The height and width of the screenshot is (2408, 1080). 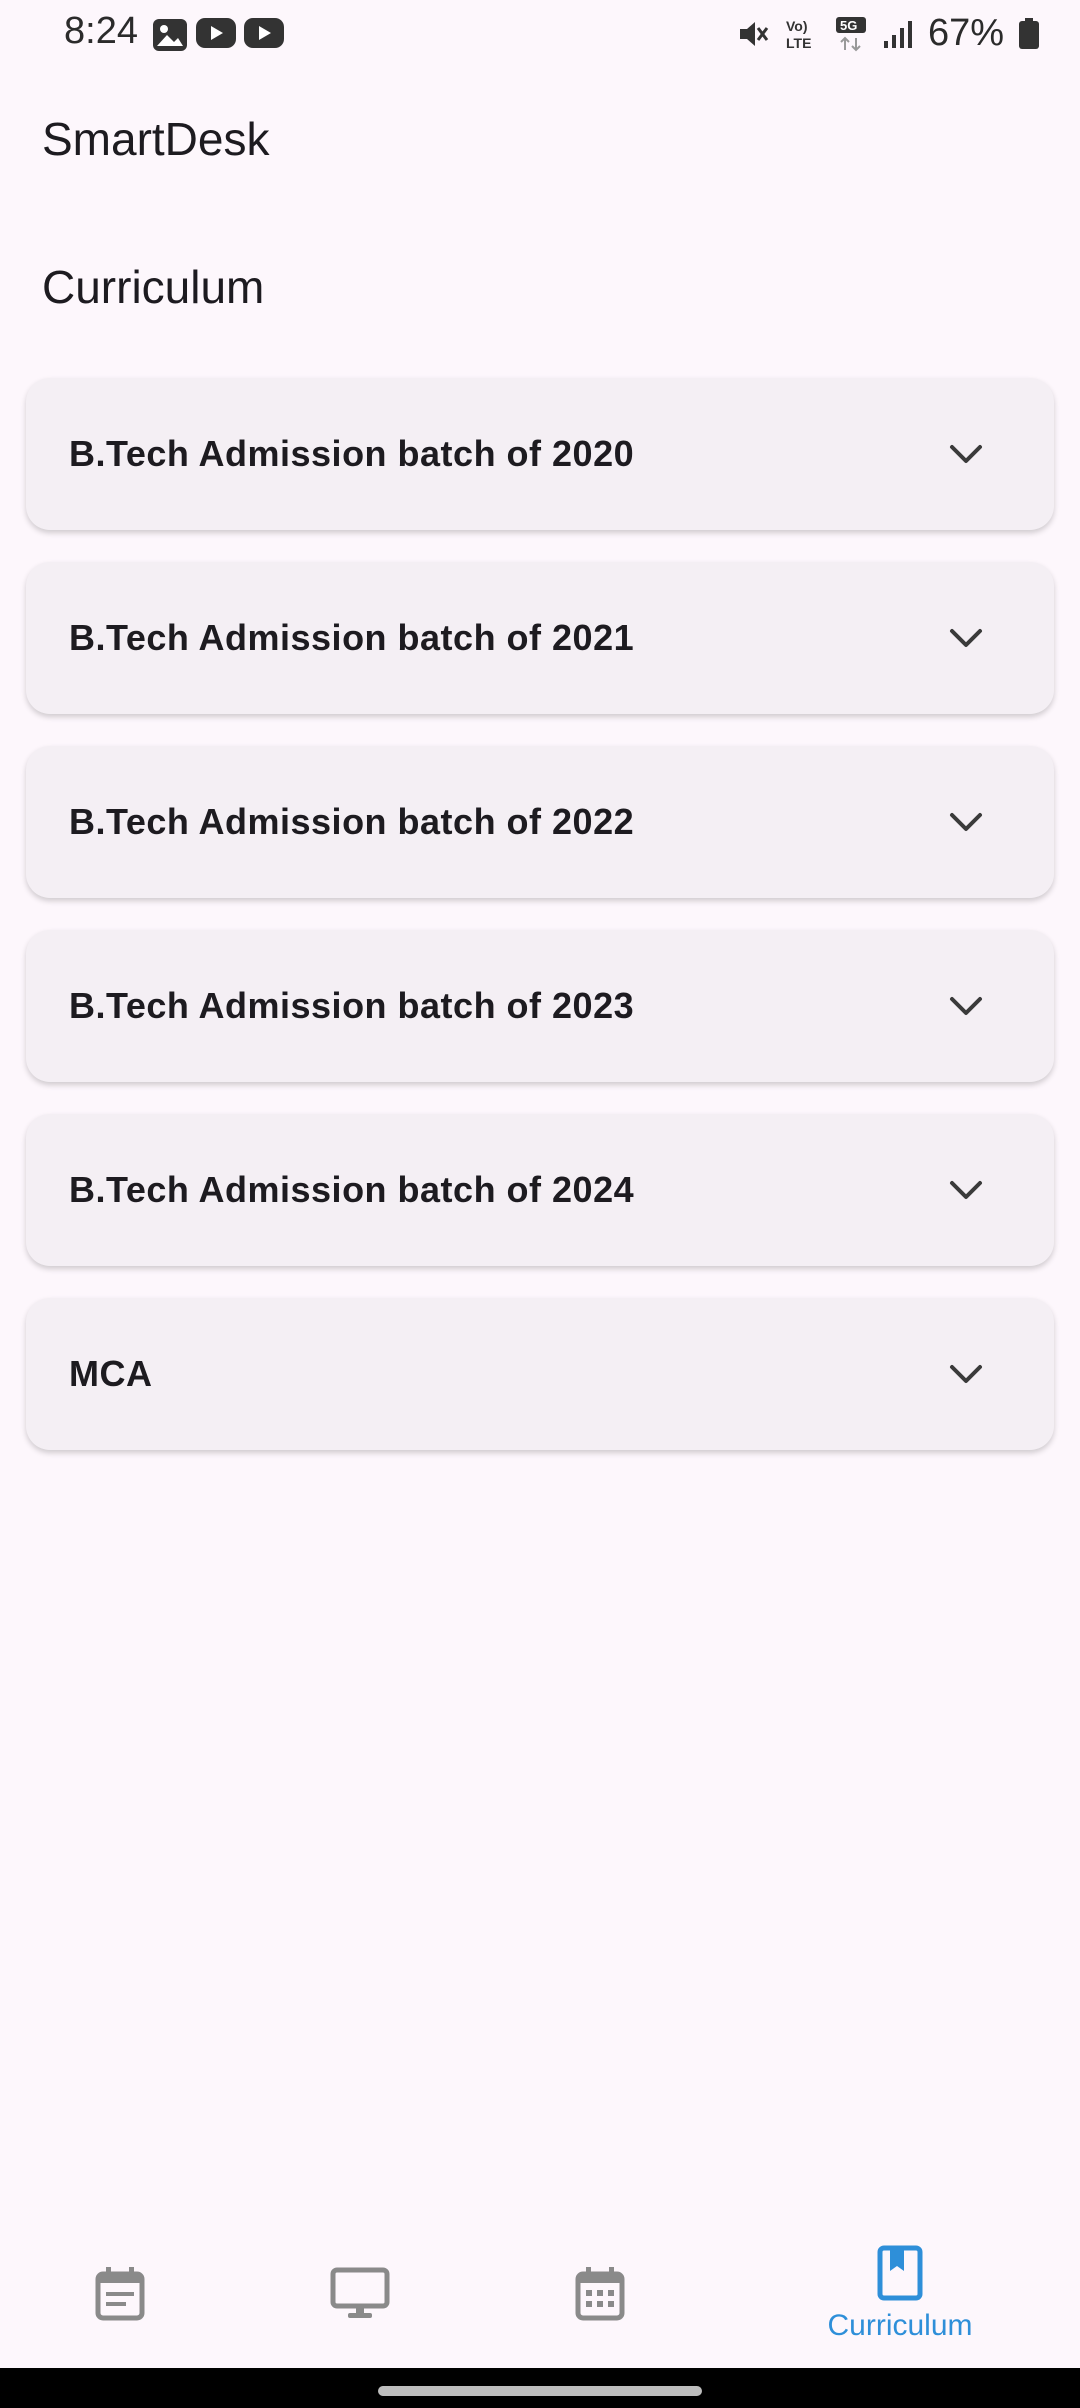 I want to click on mute-icon, so click(x=754, y=33).